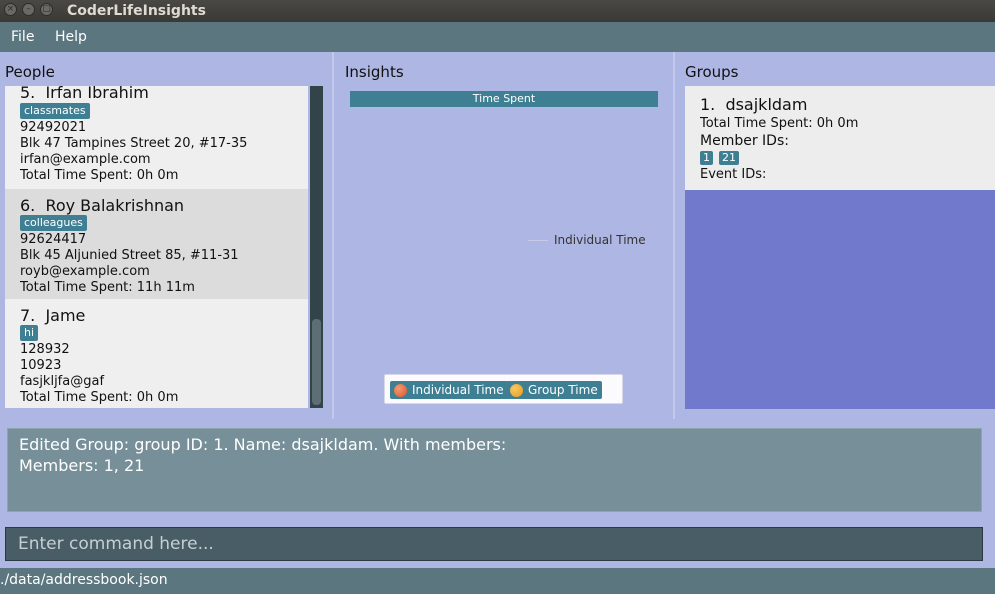 This screenshot has width=995, height=594. I want to click on group-name-text: dsajkldam, so click(766, 104).